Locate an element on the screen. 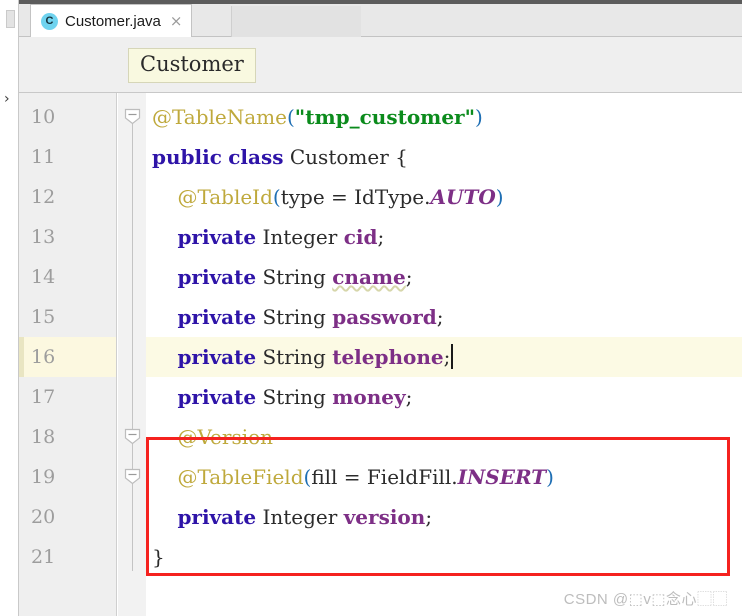 The width and height of the screenshot is (742, 616). code-token: FieldFill. is located at coordinates (412, 477).